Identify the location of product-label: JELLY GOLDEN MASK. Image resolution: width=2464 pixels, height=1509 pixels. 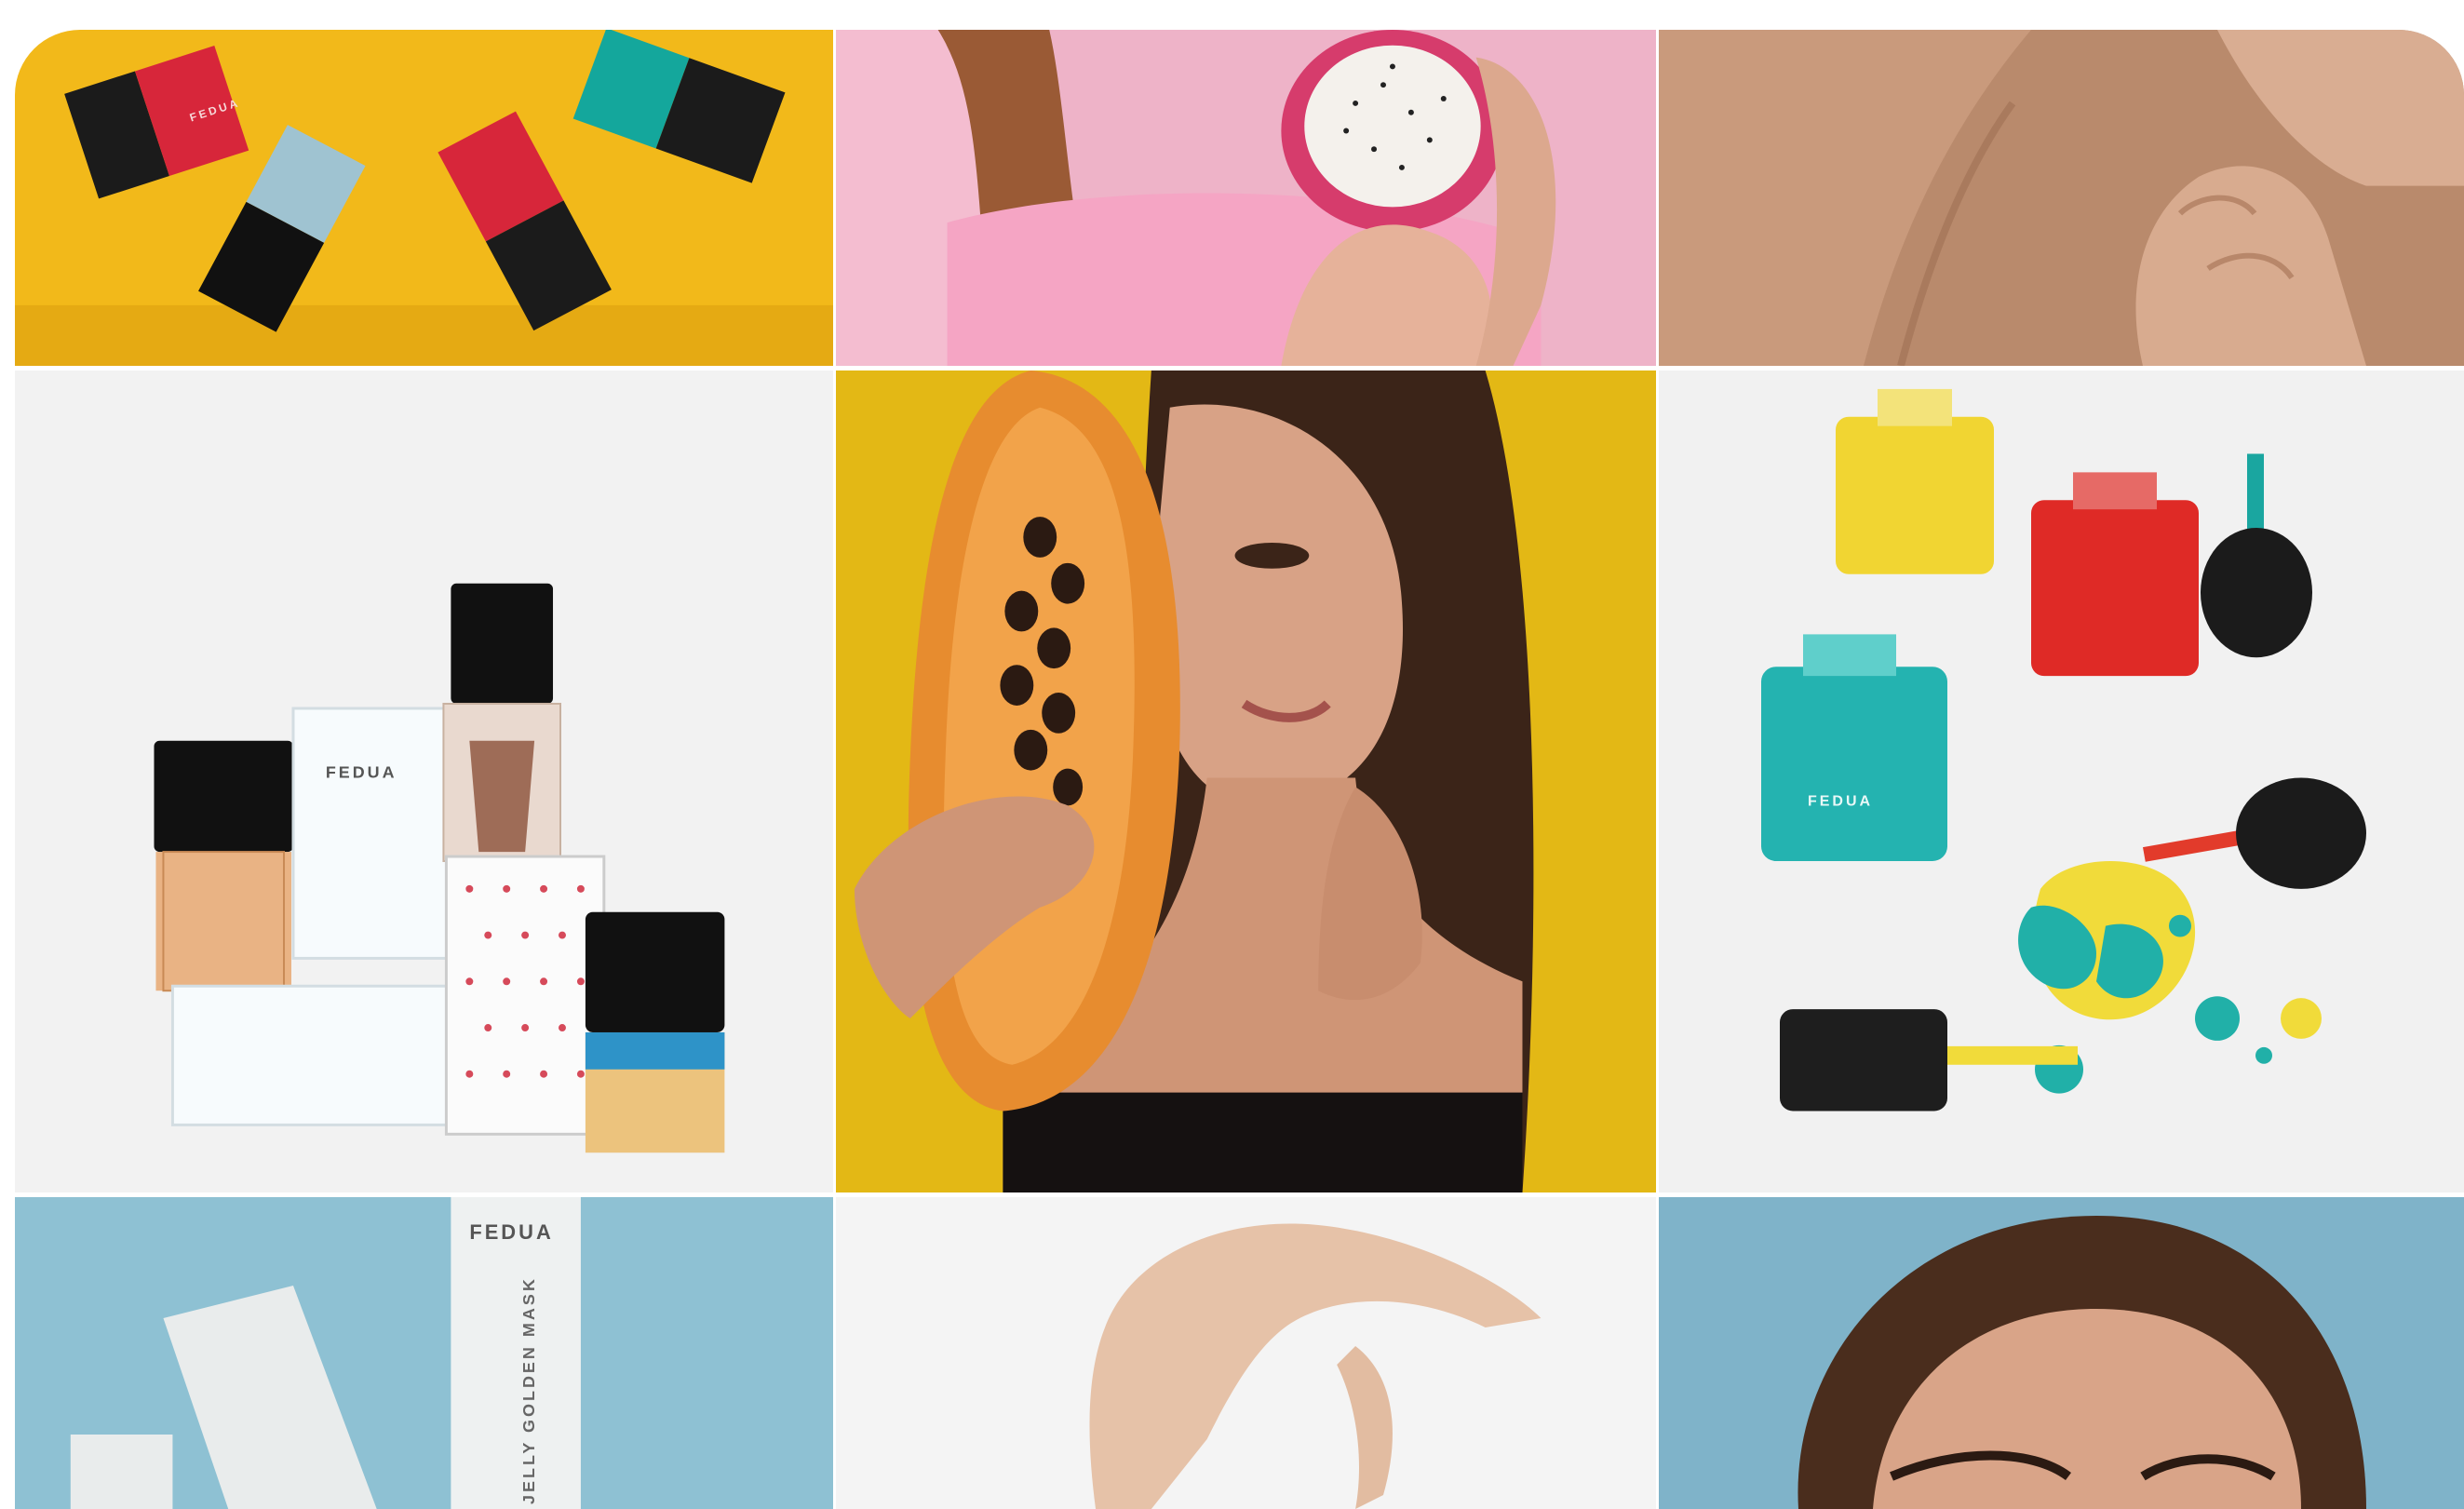
(528, 1390).